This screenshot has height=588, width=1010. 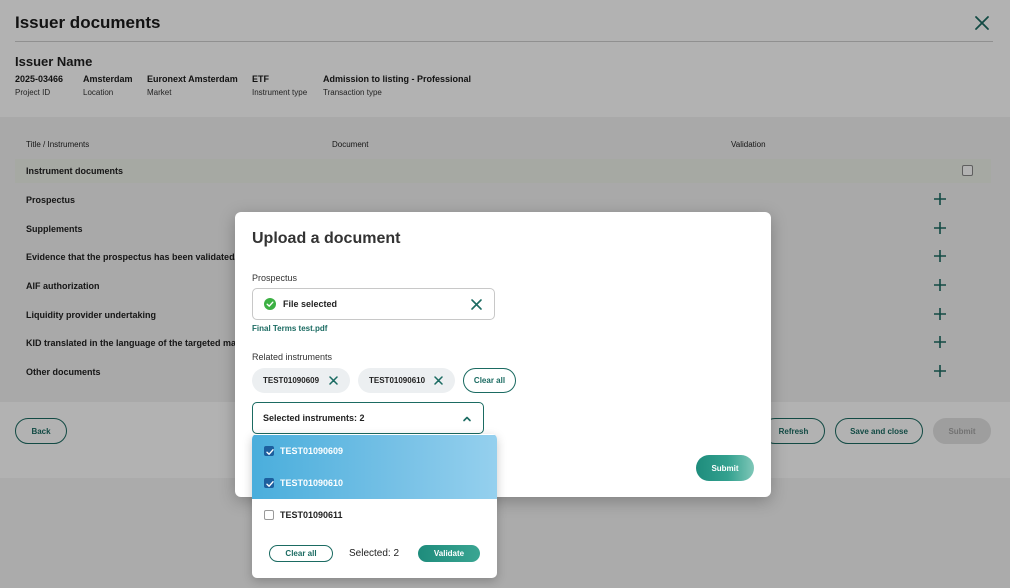 What do you see at coordinates (312, 451) in the screenshot?
I see `option-label: TEST01090609` at bounding box center [312, 451].